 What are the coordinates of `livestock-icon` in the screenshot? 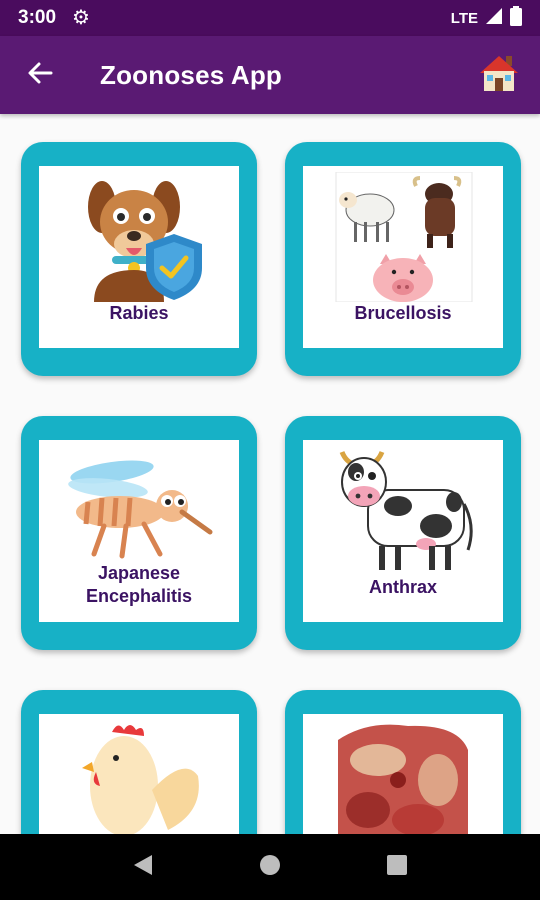 It's located at (403, 237).